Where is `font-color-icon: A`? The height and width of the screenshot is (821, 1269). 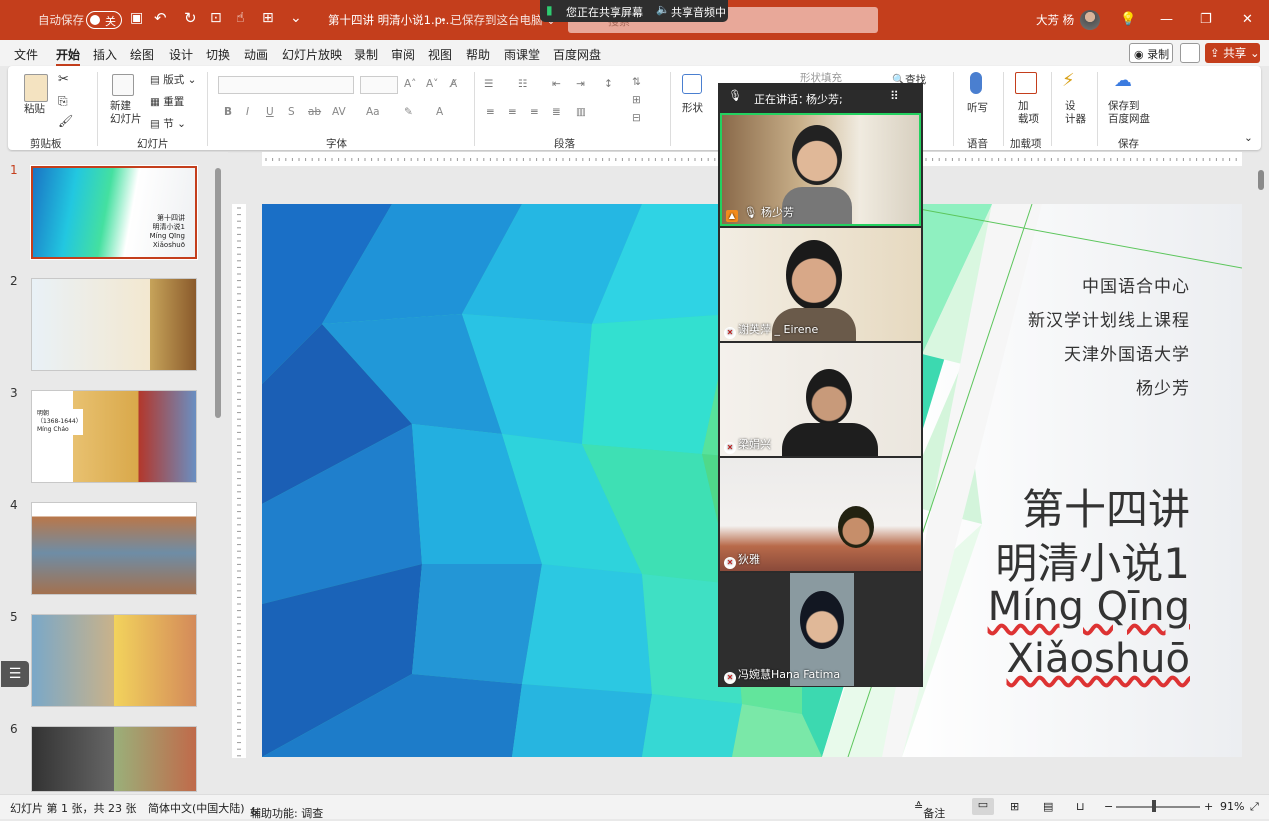 font-color-icon: A is located at coordinates (439, 112).